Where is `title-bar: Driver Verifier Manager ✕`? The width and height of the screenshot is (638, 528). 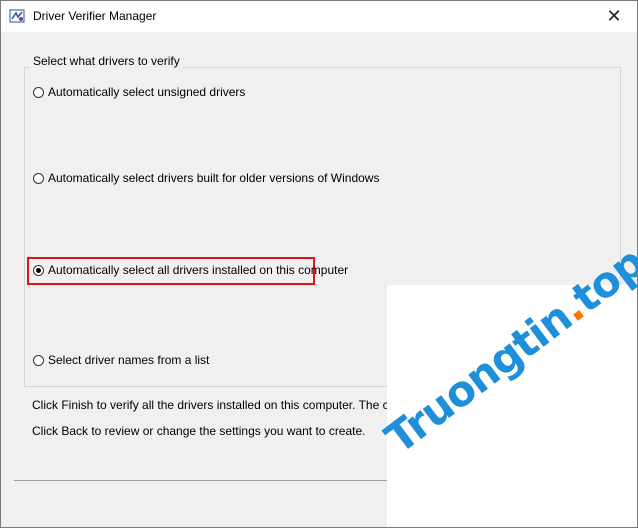
title-bar: Driver Verifier Manager ✕ is located at coordinates (319, 16).